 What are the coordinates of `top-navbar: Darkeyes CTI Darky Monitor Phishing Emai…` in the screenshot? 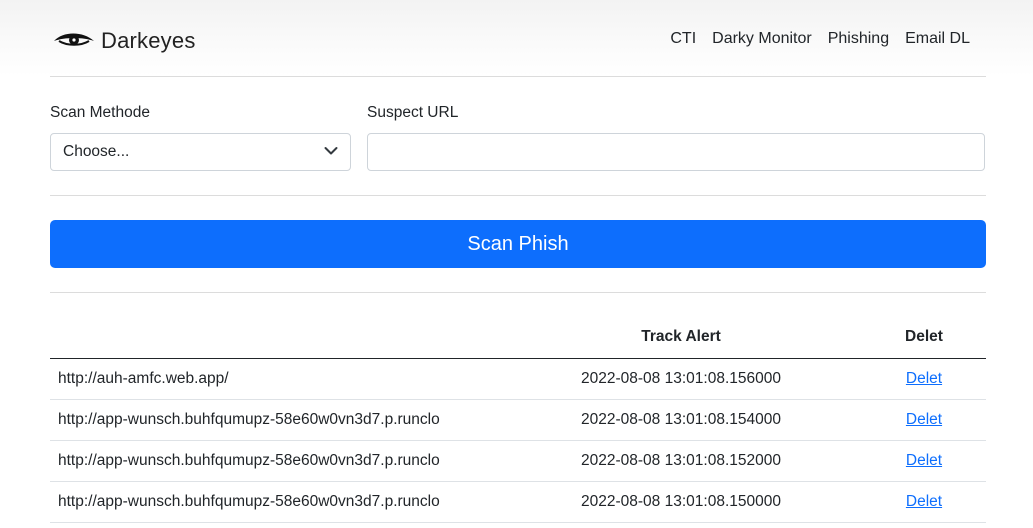 It's located at (516, 38).